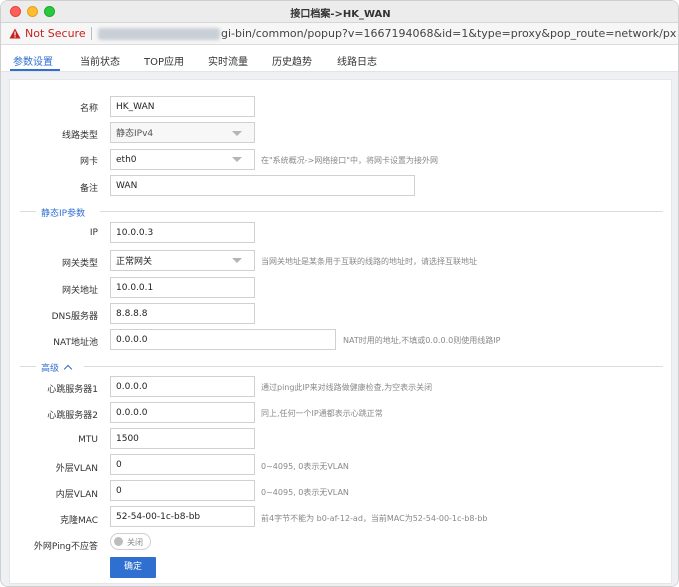 Image resolution: width=679 pixels, height=587 pixels. I want to click on heartbeat1-hint: 通过ping此IP来对线路做健康检查,为空表示关闭, so click(347, 387).